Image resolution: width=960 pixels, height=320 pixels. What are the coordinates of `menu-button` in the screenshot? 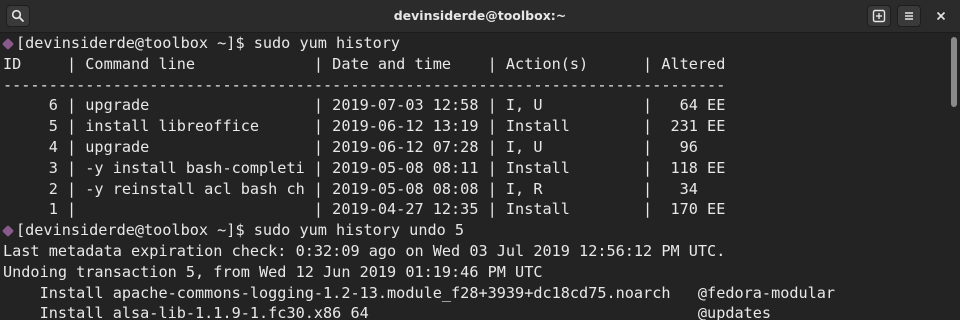 It's located at (909, 16).